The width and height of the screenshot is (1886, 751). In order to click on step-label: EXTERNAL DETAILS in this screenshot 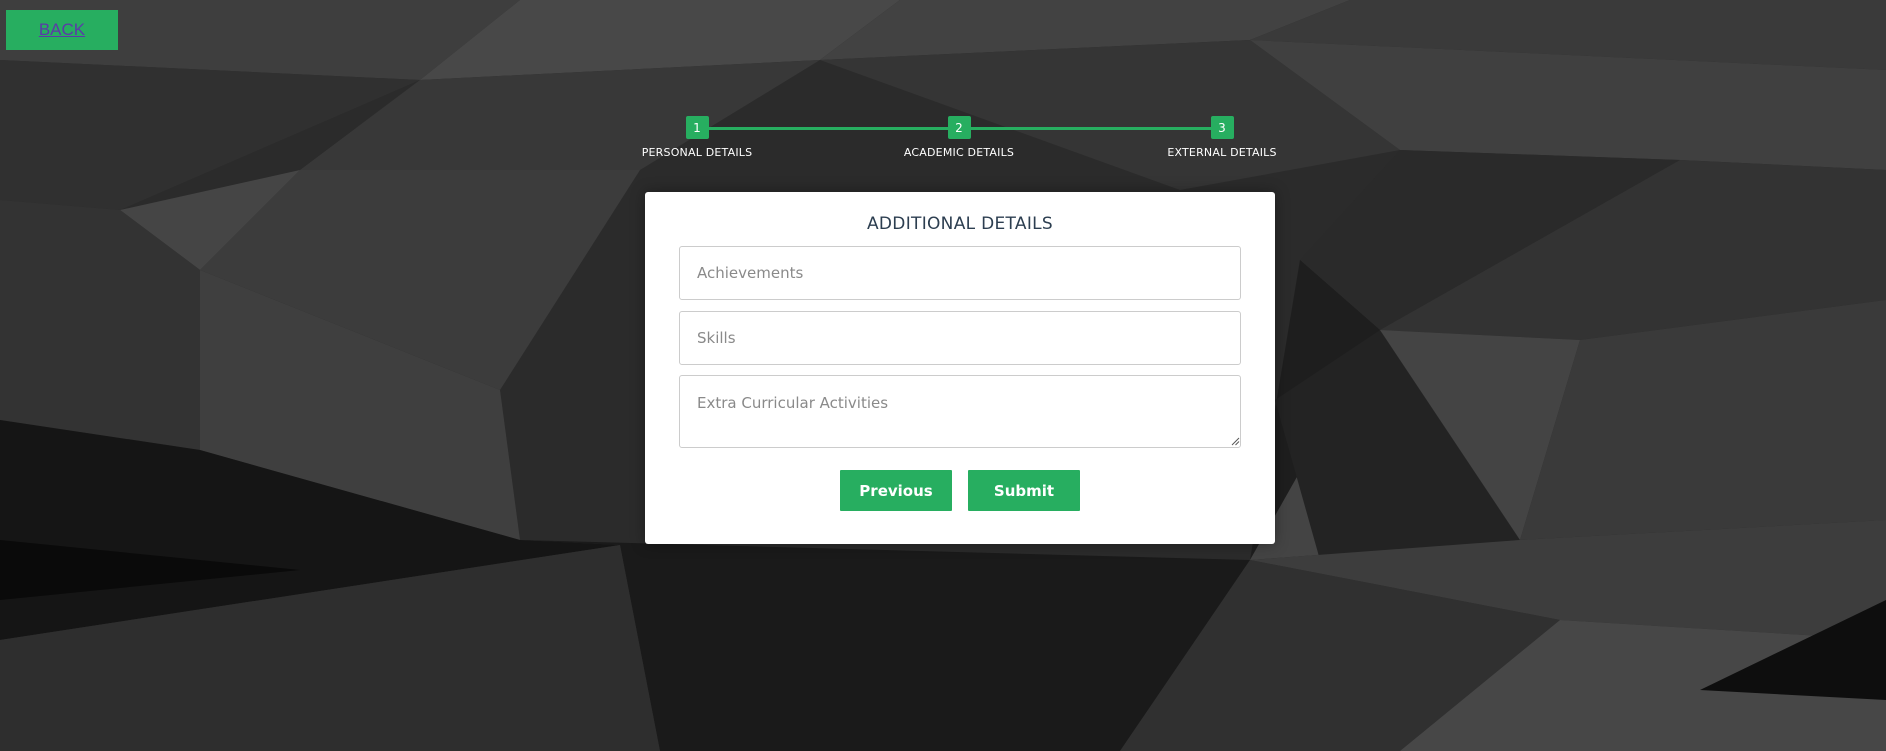, I will do `click(1222, 152)`.